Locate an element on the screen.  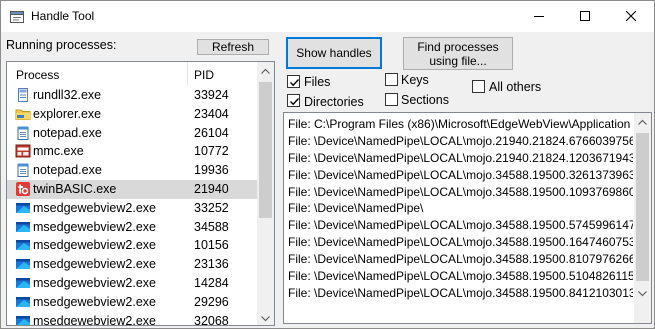
process-row: mmc.exe 10772 is located at coordinates (132, 151).